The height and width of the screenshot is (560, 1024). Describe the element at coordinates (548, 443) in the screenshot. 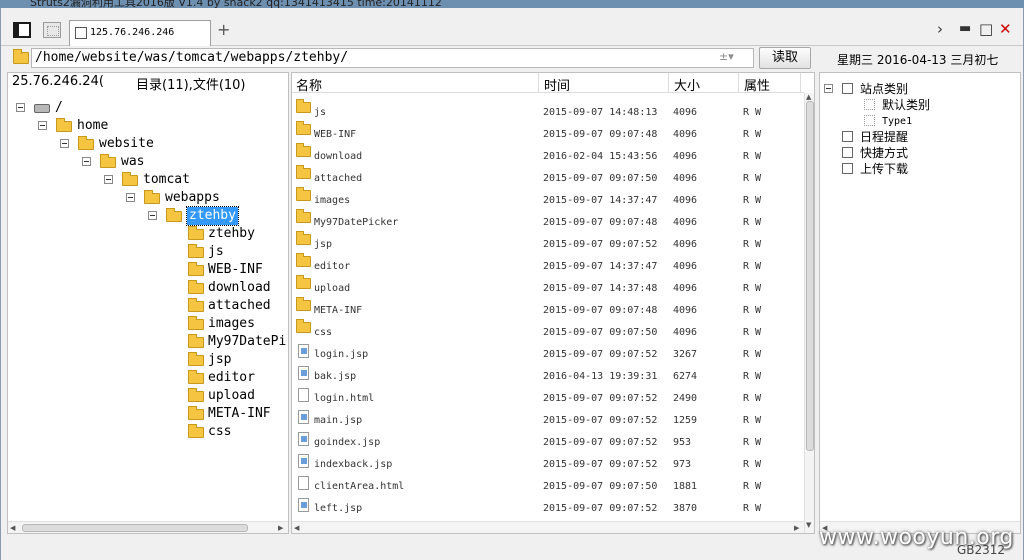

I see `file-row: goindex.jsp 2015-09-07 09:07:52 953 R W` at that location.